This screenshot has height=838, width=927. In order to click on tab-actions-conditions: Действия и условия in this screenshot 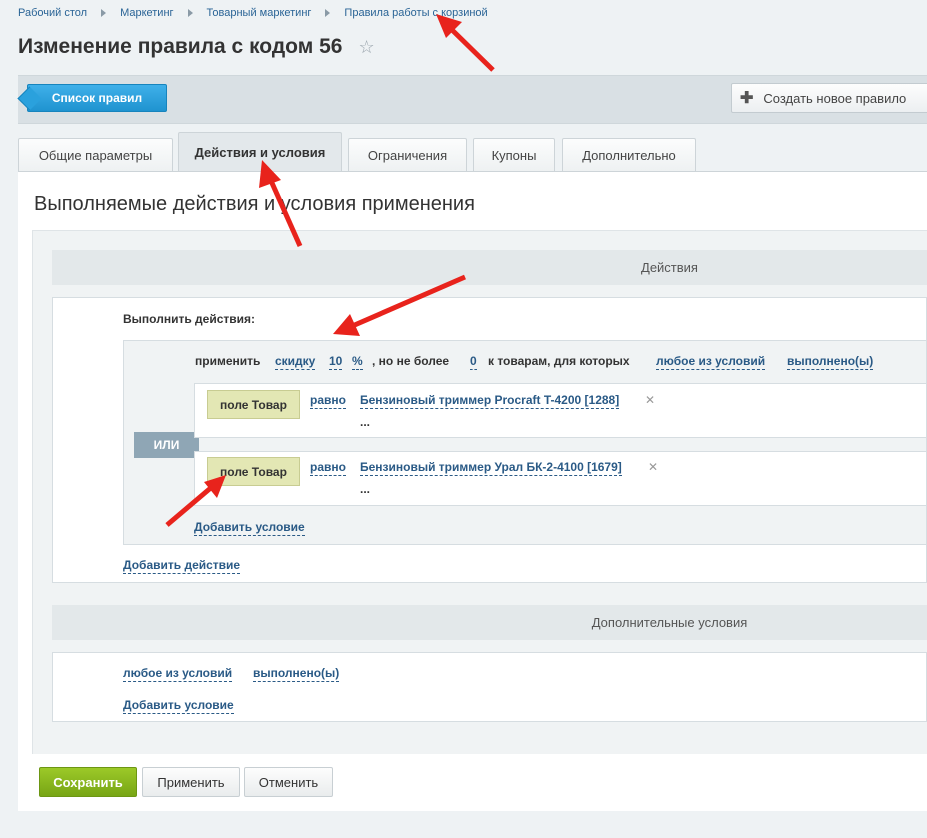, I will do `click(260, 152)`.